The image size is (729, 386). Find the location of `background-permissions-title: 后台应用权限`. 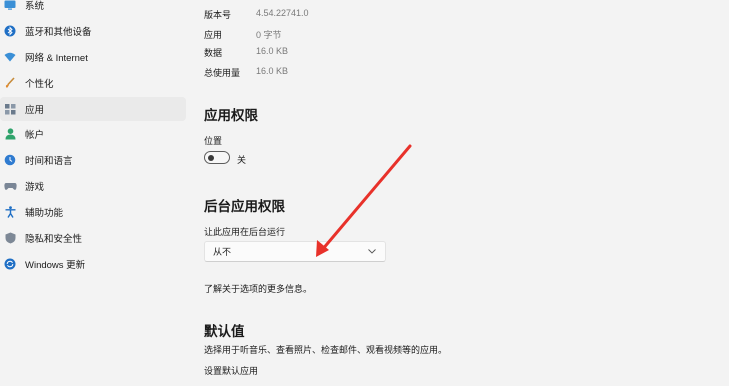

background-permissions-title: 后台应用权限 is located at coordinates (244, 206).